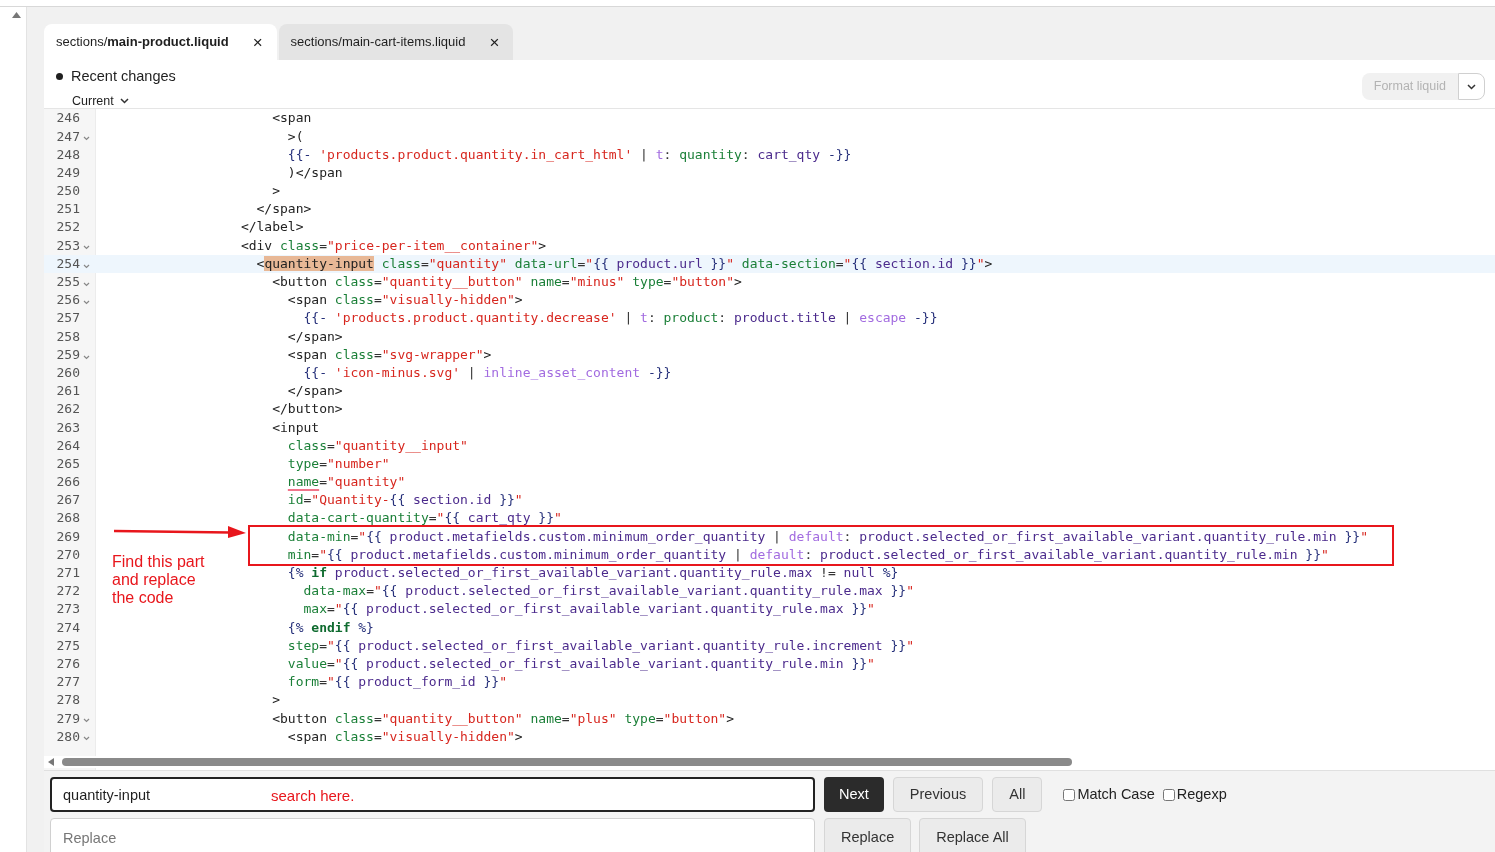 Image resolution: width=1495 pixels, height=852 pixels. I want to click on code-line: min="{{ product.metafields.custom.minimum_order_quantity | default: product.selected_or_first_available_variant.quantity_rule.min }}", so click(808, 554).